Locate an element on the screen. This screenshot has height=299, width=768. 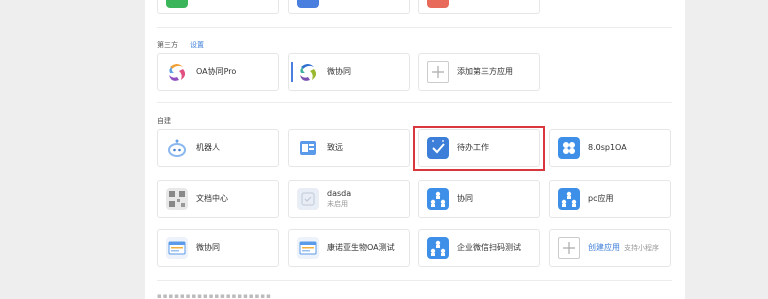
app-card-label: 文档中心 is located at coordinates (212, 198).